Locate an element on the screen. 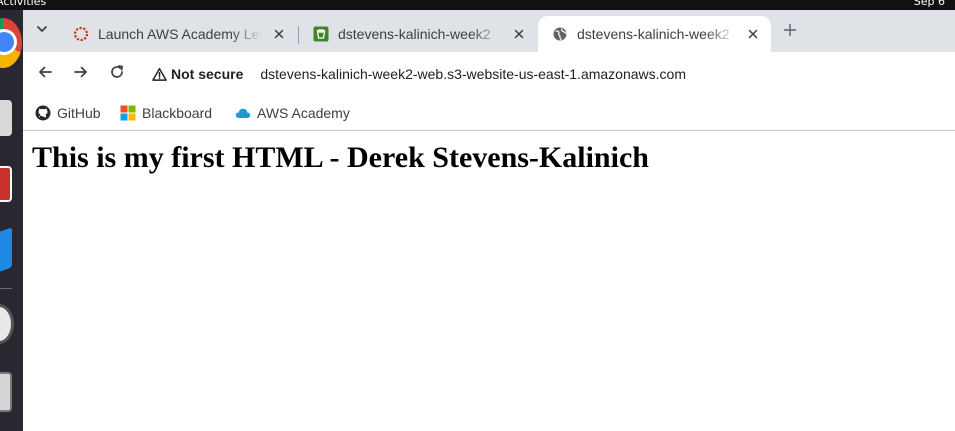  tab-s3-bucket: dstevens-kalinich-week2 is located at coordinates (418, 34).